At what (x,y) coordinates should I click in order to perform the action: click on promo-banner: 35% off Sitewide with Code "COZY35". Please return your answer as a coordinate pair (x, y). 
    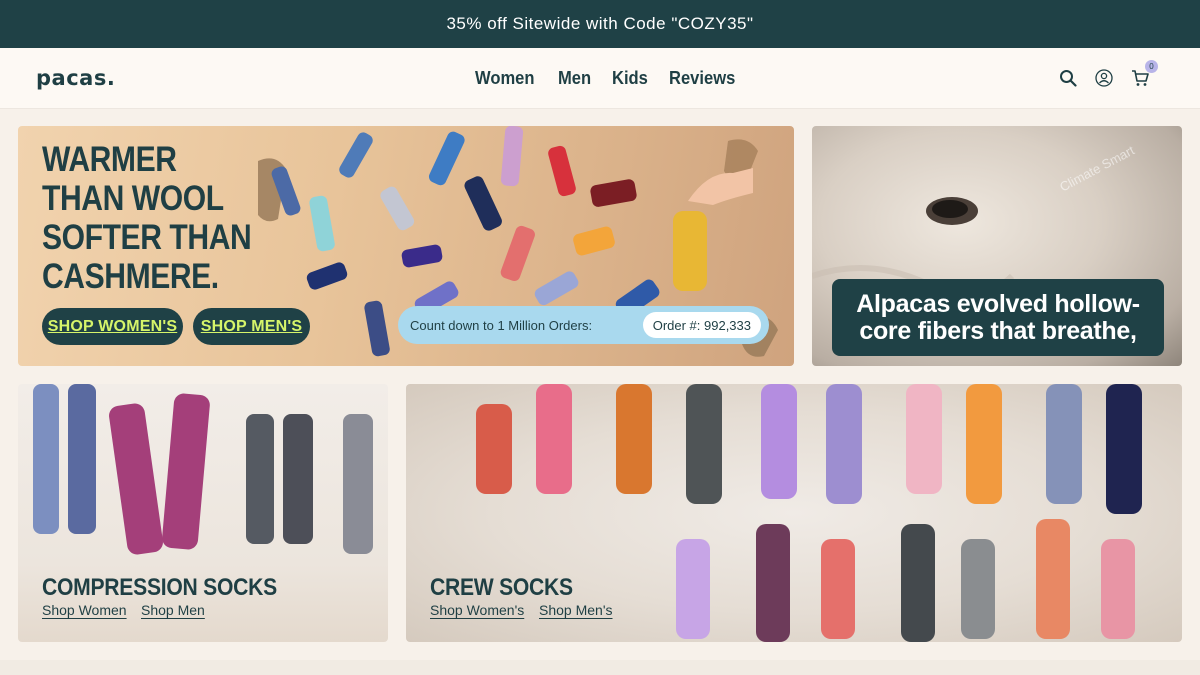
    Looking at the image, I should click on (600, 24).